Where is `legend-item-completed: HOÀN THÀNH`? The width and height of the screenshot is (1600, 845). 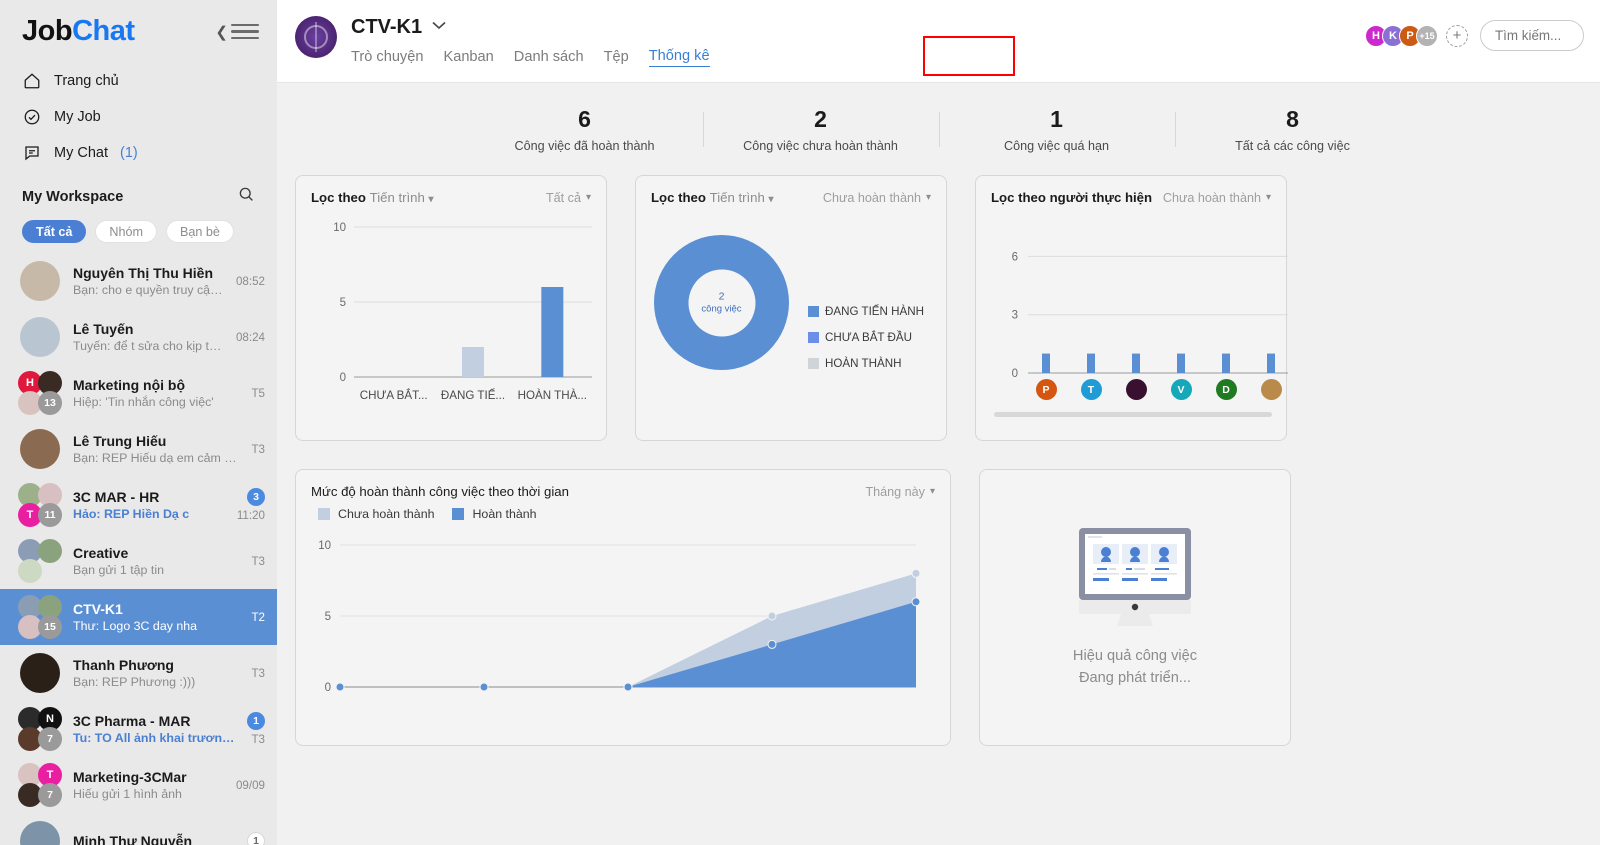 legend-item-completed: HOÀN THÀNH is located at coordinates (866, 363).